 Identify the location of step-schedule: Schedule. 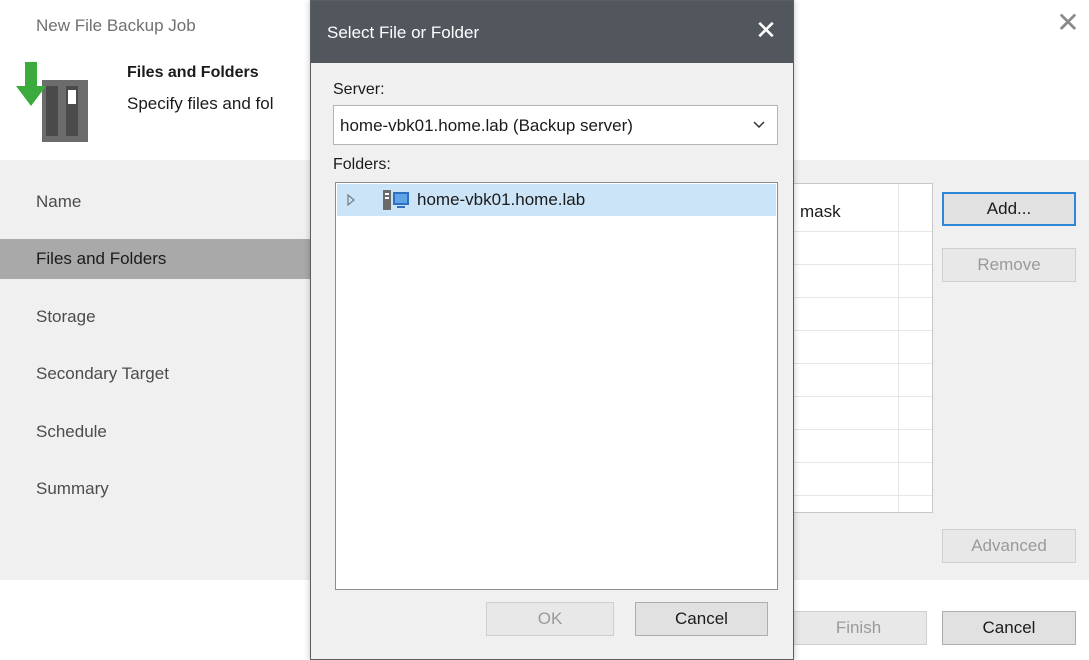
(155, 432).